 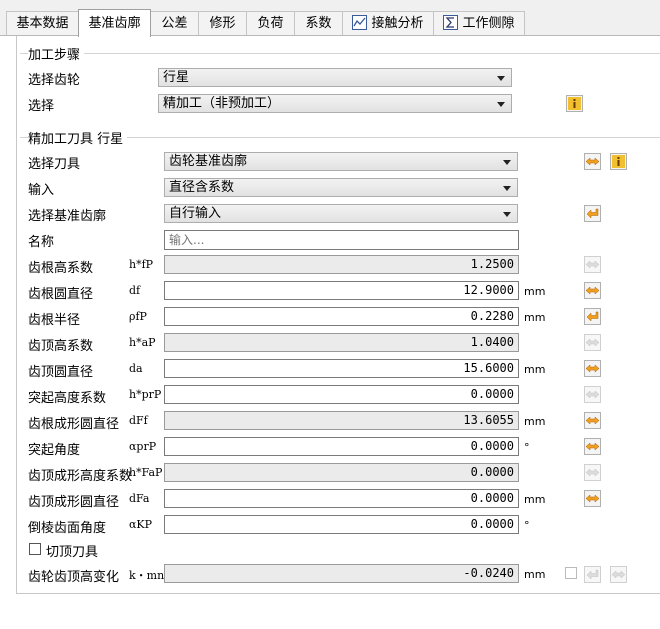 I want to click on parameter-symbol: αprP, so click(x=143, y=446).